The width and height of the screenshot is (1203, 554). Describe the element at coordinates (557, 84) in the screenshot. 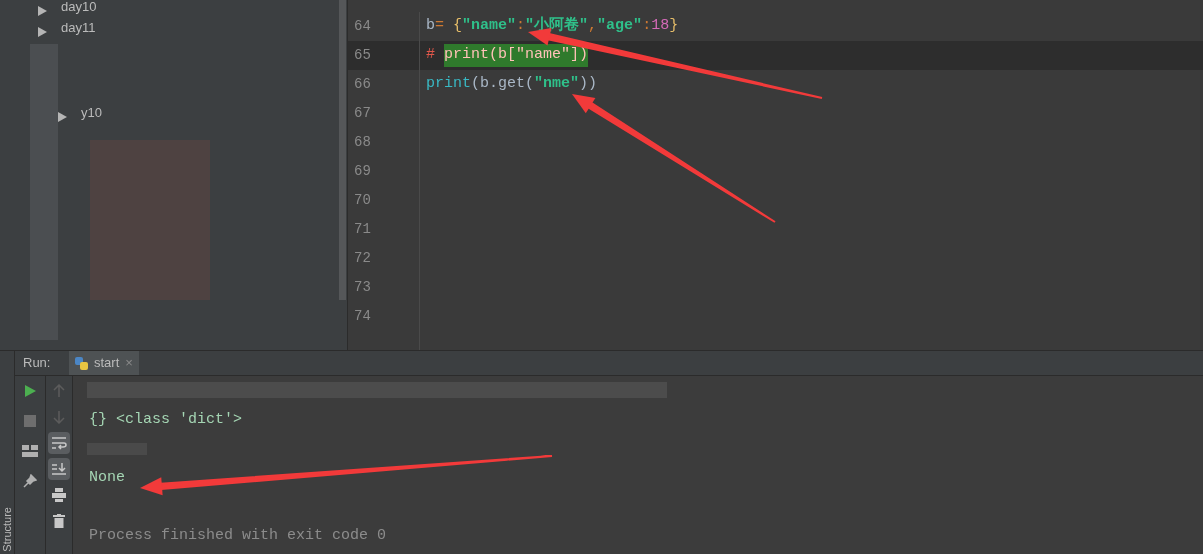

I see `code-token: "nme"` at that location.